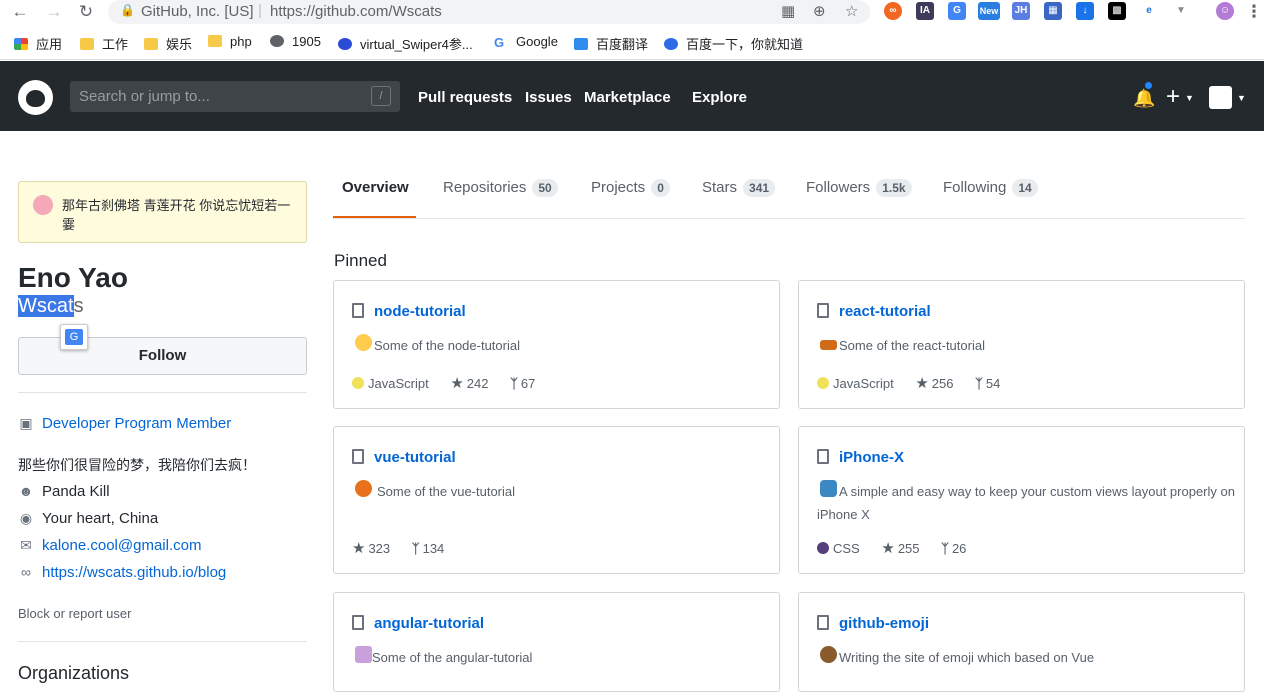  Describe the element at coordinates (235, 96) in the screenshot. I see `search-input: Search or jump to... /` at that location.